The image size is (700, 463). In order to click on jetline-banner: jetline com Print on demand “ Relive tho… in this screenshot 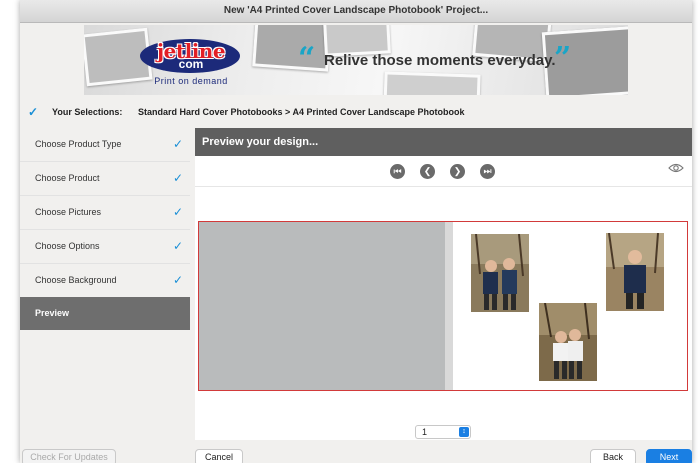, I will do `click(356, 60)`.